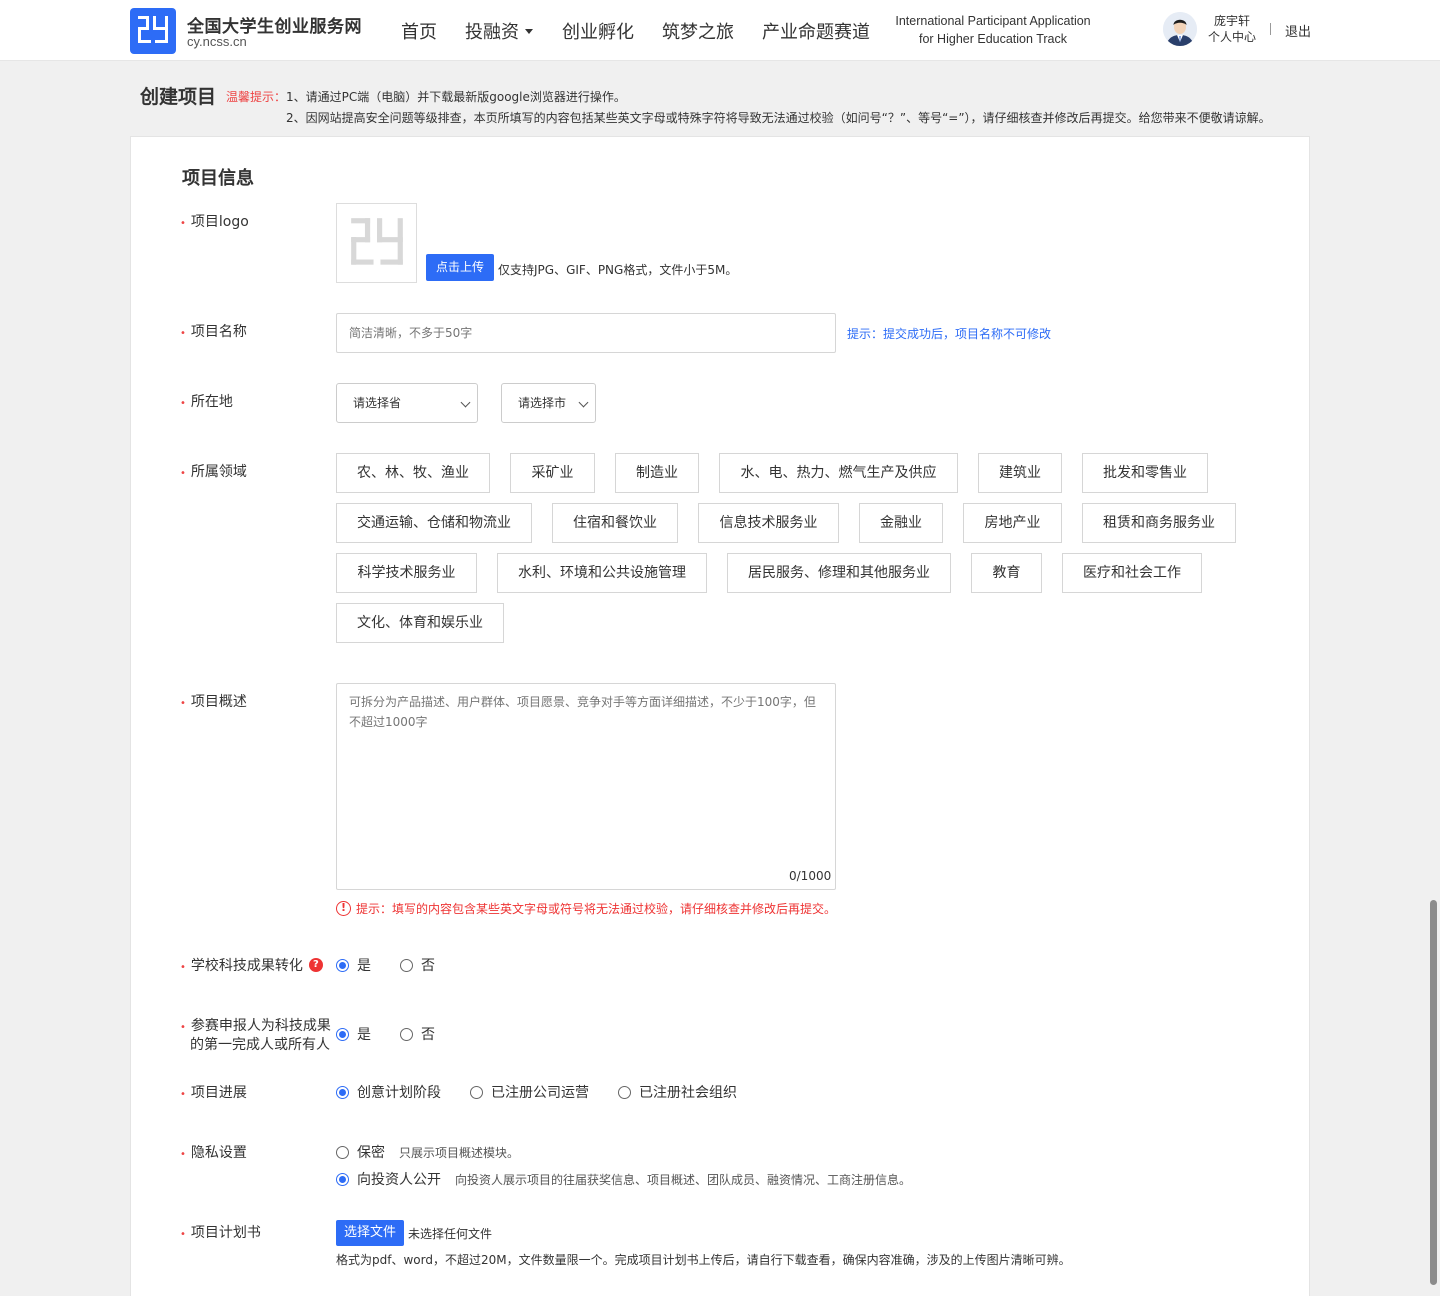 This screenshot has height=1296, width=1440. I want to click on user-menu: 庞宇轩 个人中心, so click(1232, 29).